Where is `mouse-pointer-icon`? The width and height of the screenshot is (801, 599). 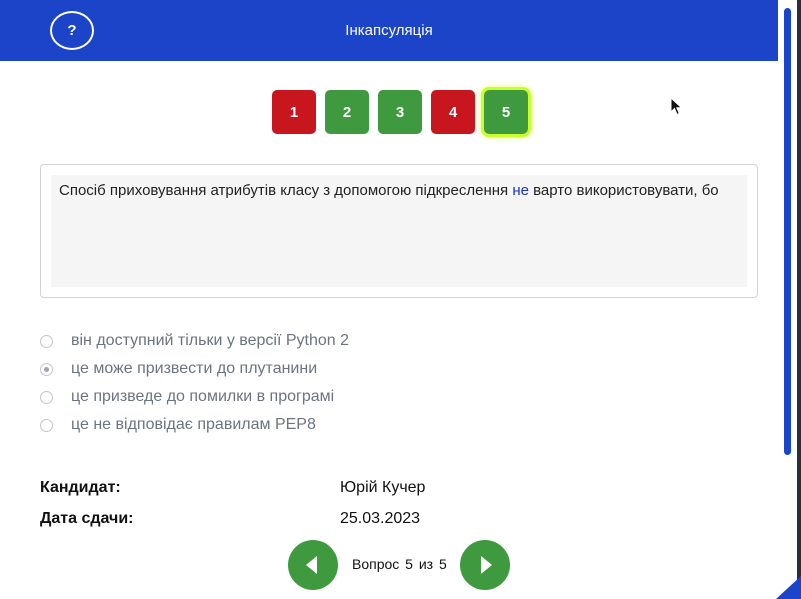
mouse-pointer-icon is located at coordinates (676, 106).